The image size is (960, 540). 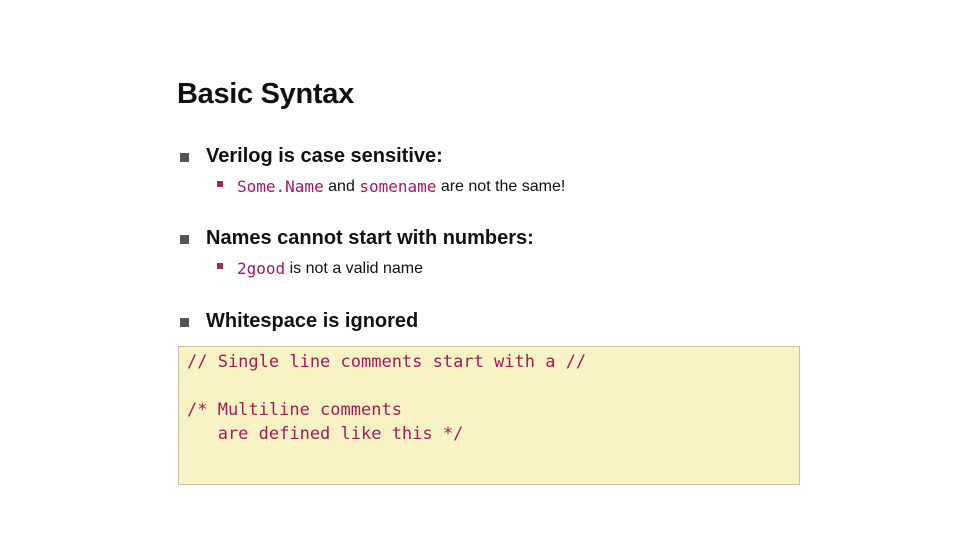 I want to click on bullet-names-numbers: Names cannot start with numbers:, so click(x=357, y=238).